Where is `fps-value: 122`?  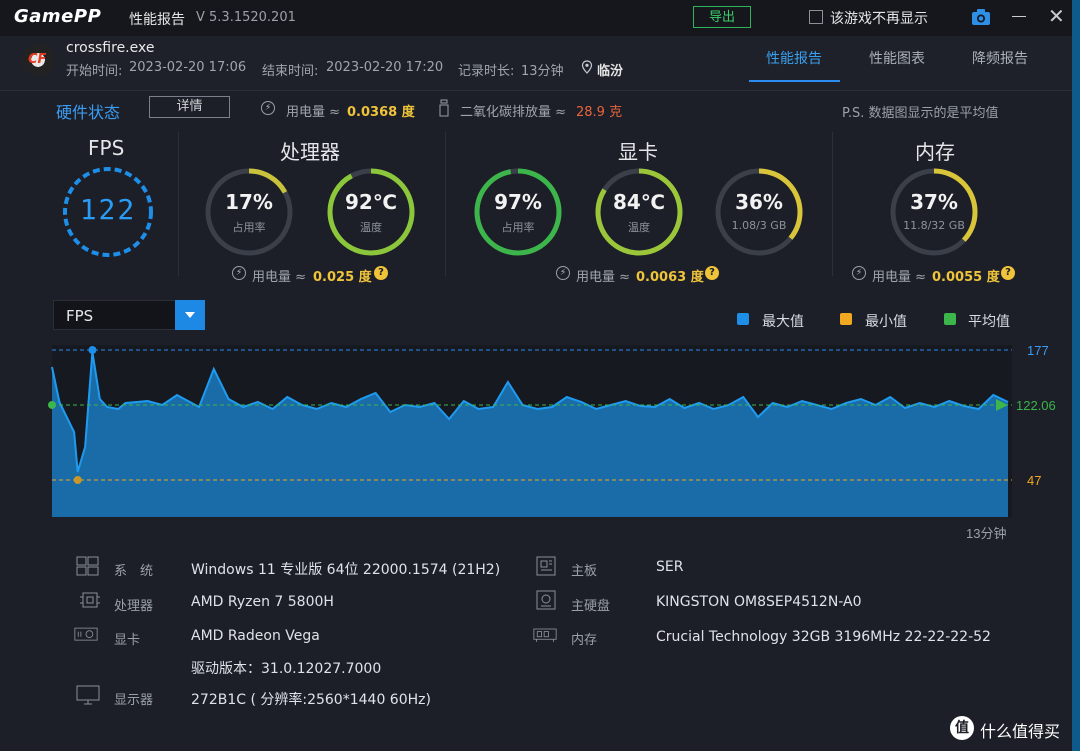
fps-value: 122 is located at coordinates (108, 209).